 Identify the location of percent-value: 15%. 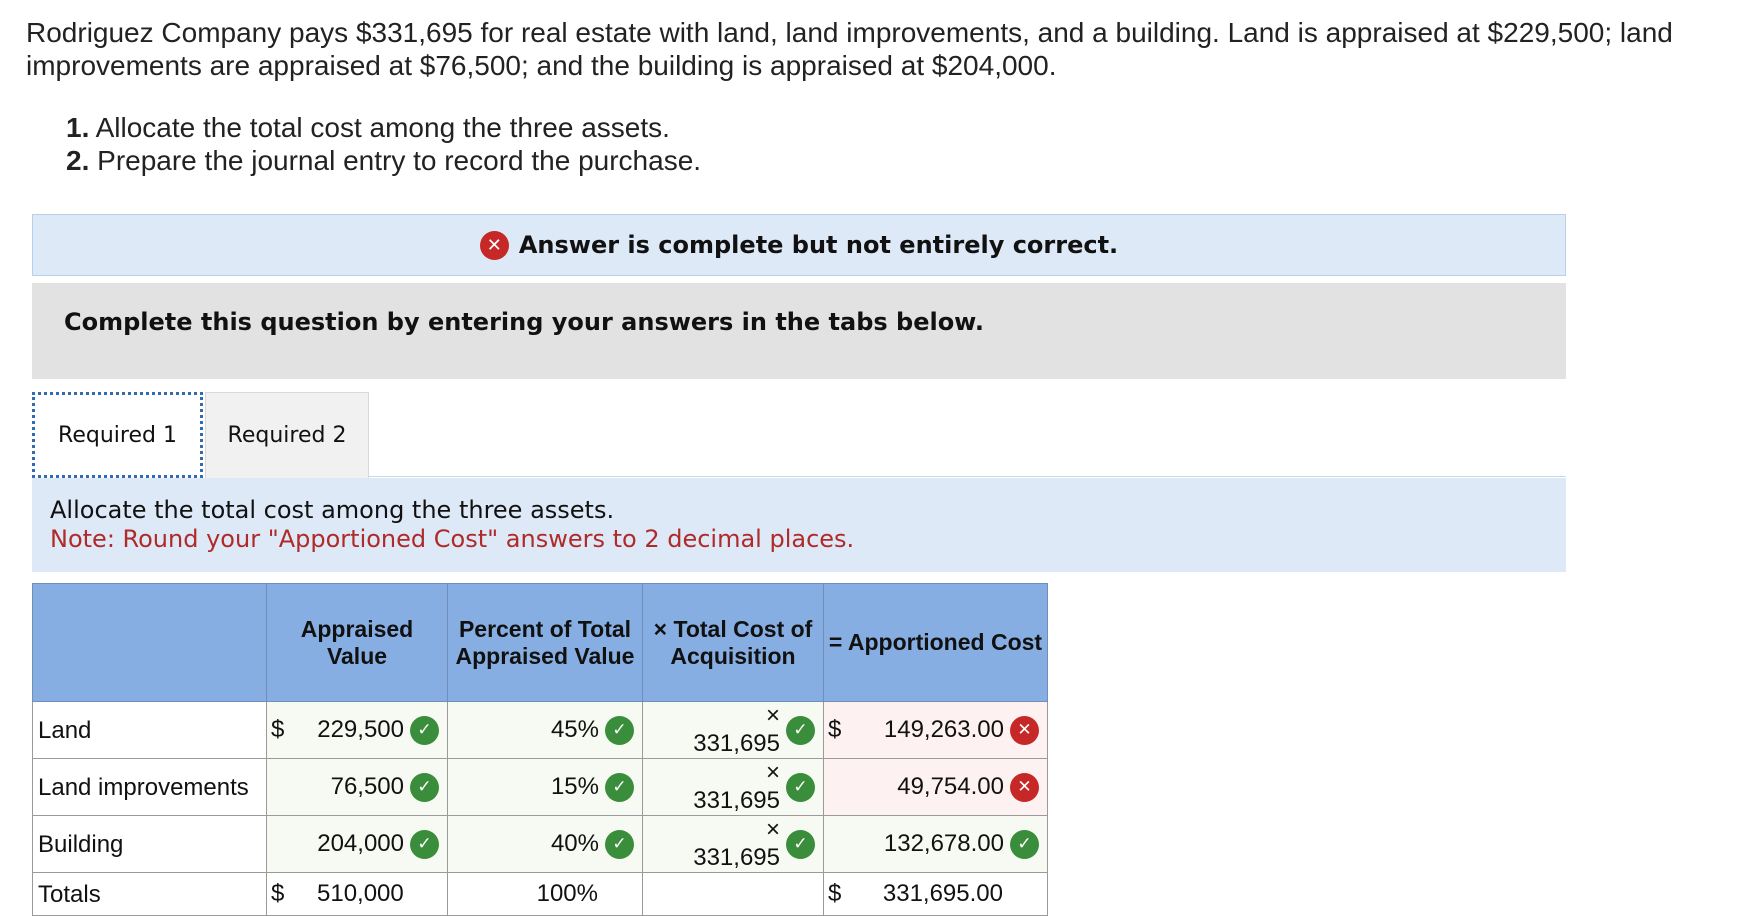
(574, 786).